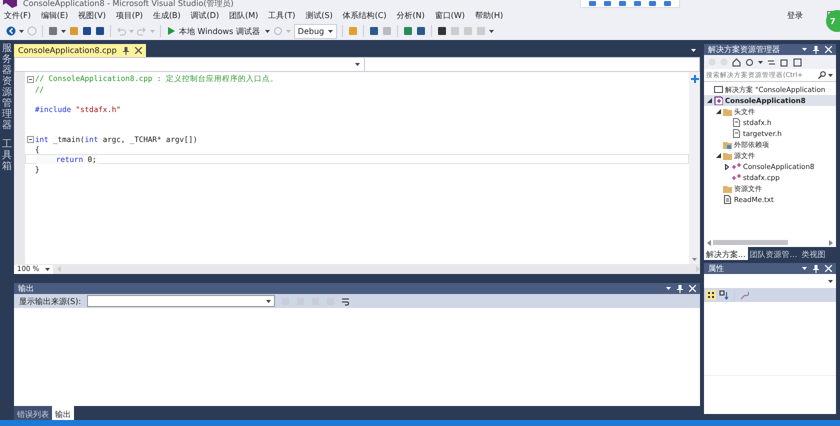 This screenshot has height=426, width=840. Describe the element at coordinates (489, 15) in the screenshot. I see `menu-item: 帮助(H)` at that location.